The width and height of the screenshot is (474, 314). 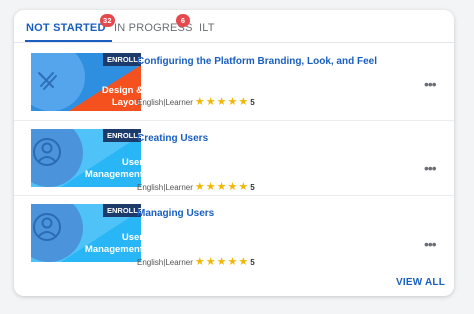 I want to click on thumbnail-caption-line1: Design &, so click(x=121, y=90).